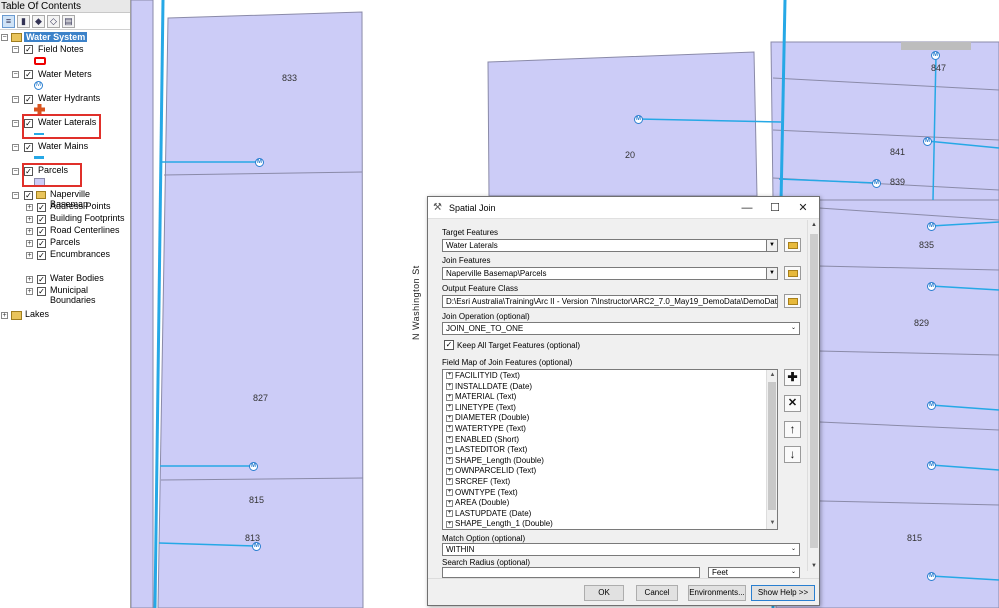 The width and height of the screenshot is (999, 608). I want to click on chevron-down-icon: ▼, so click(771, 273).